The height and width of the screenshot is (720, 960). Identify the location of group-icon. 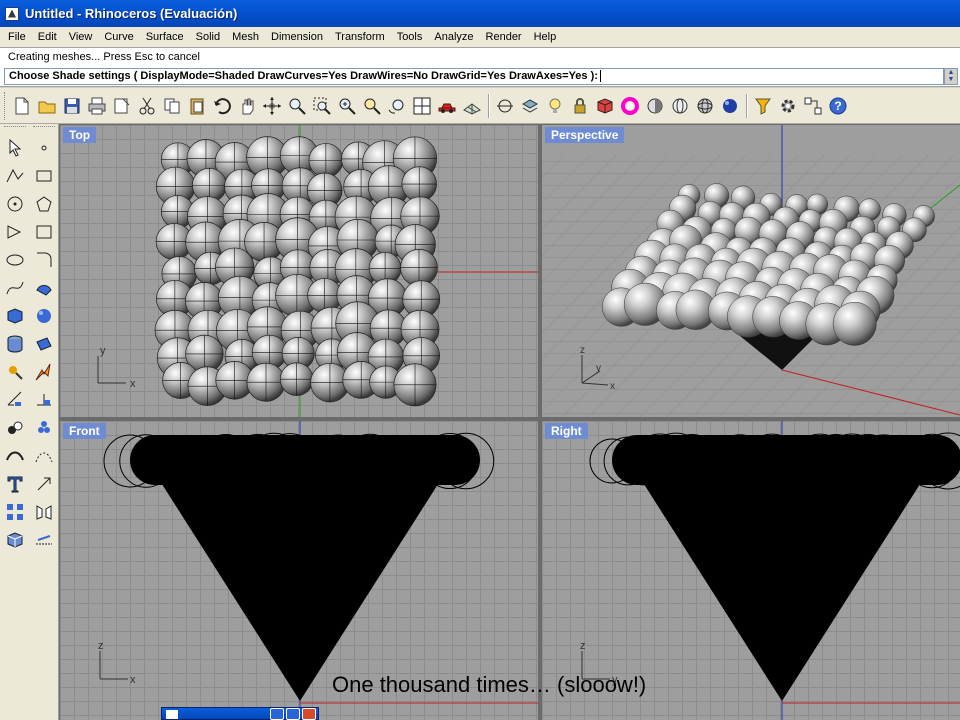
(15, 428).